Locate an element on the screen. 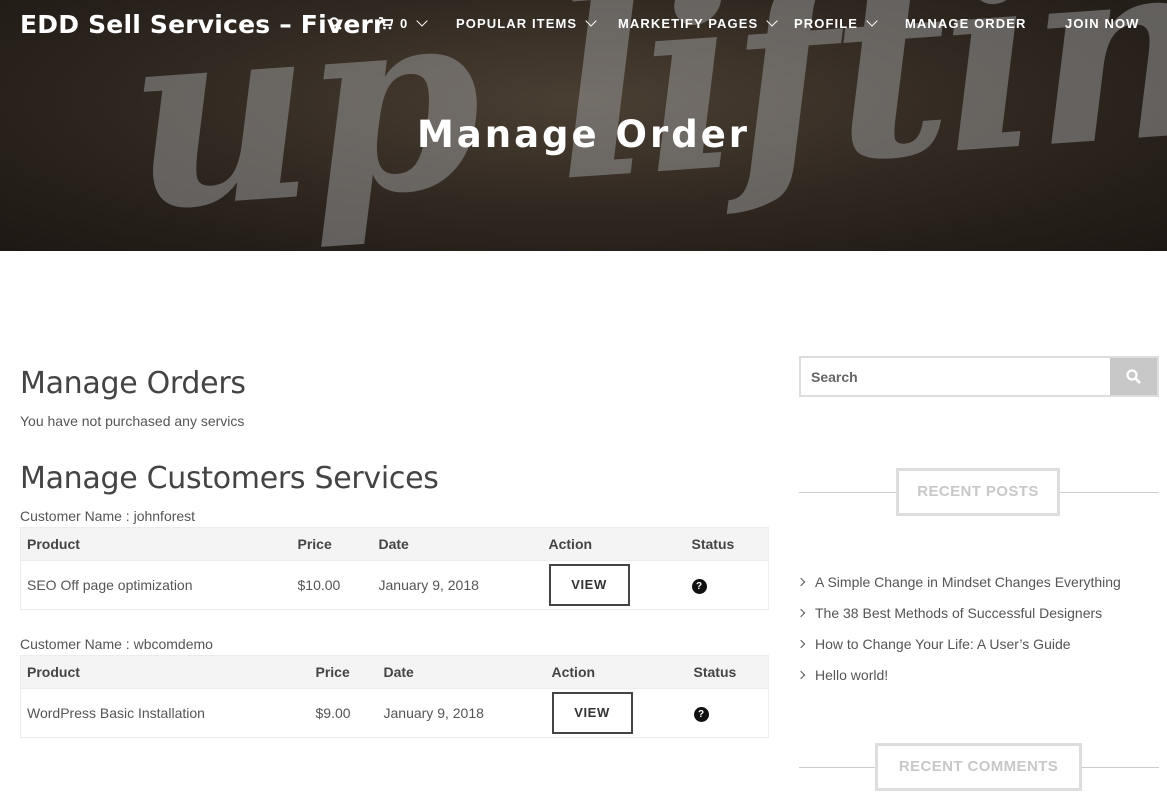 The width and height of the screenshot is (1167, 809). nav-item-popular-items: POPULAR ITEMS is located at coordinates (526, 23).